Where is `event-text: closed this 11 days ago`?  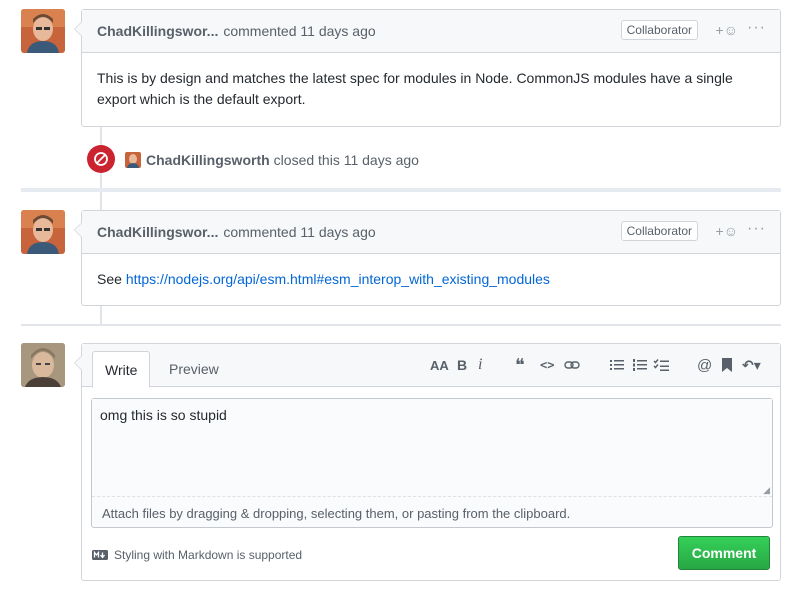
event-text: closed this 11 days ago is located at coordinates (346, 160).